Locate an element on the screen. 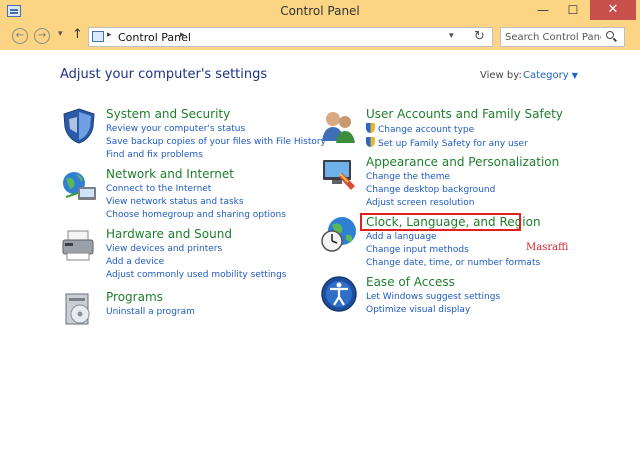 The height and width of the screenshot is (450, 640). address-bar: ▸ Control Panel ▸ ▾ ↻ is located at coordinates (290, 37).